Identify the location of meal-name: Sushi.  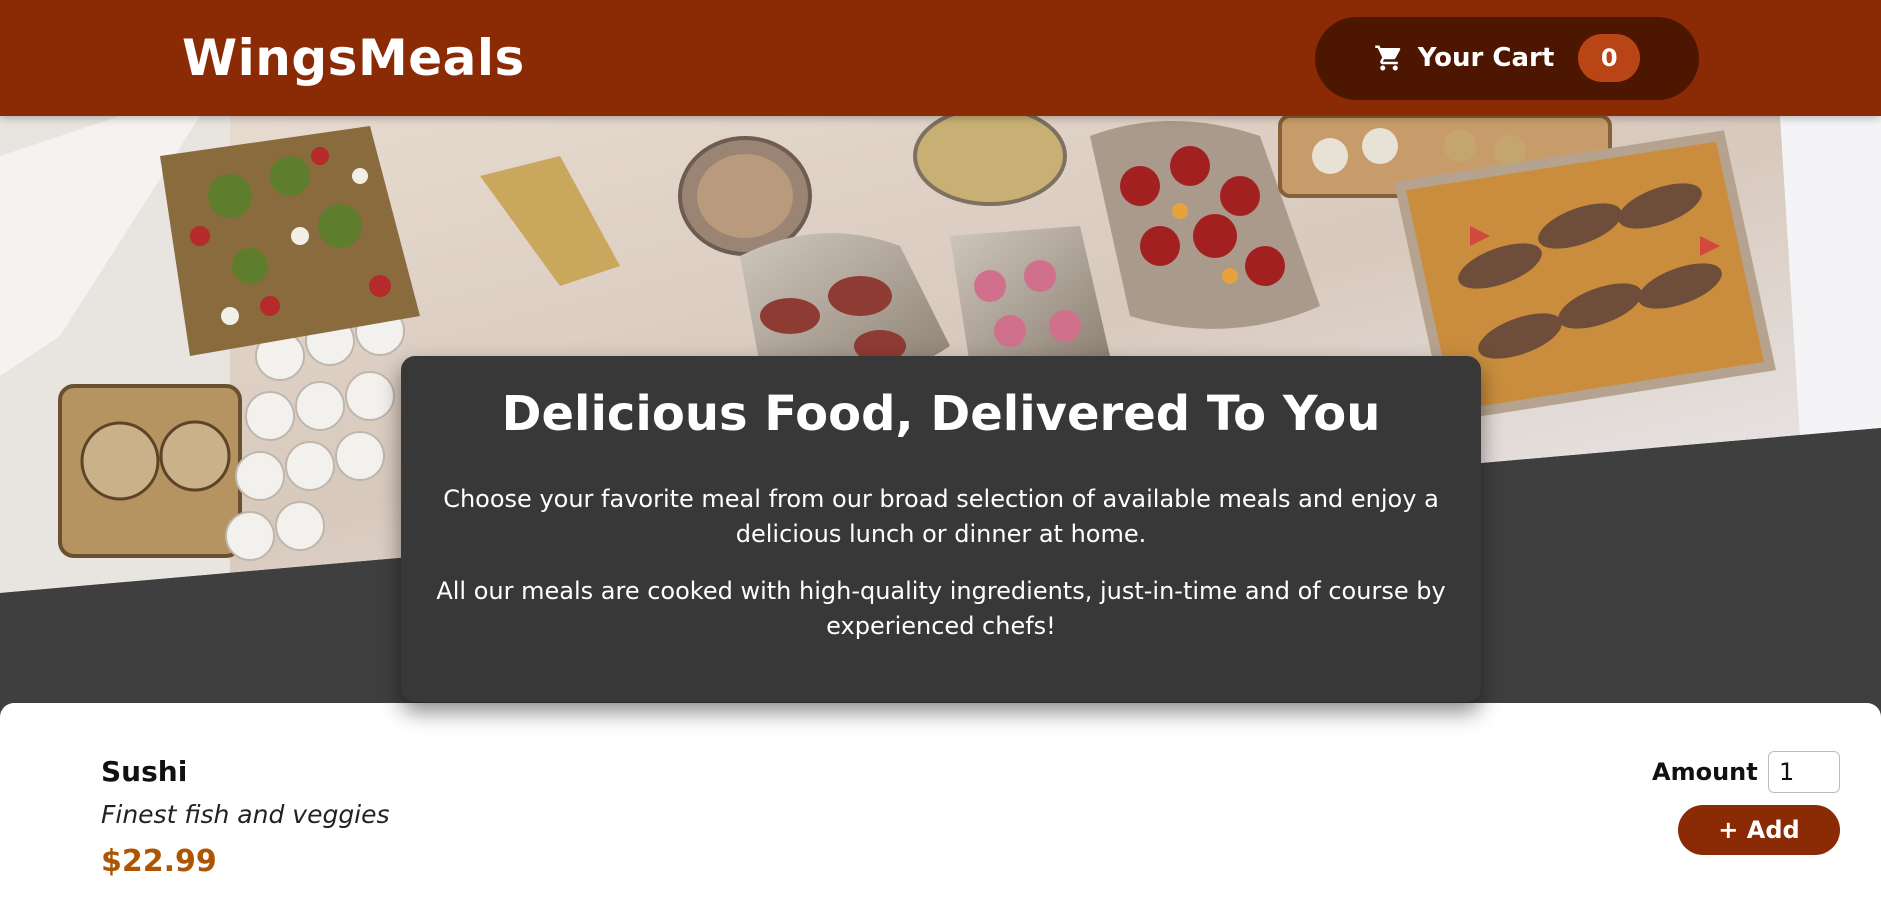
(144, 771).